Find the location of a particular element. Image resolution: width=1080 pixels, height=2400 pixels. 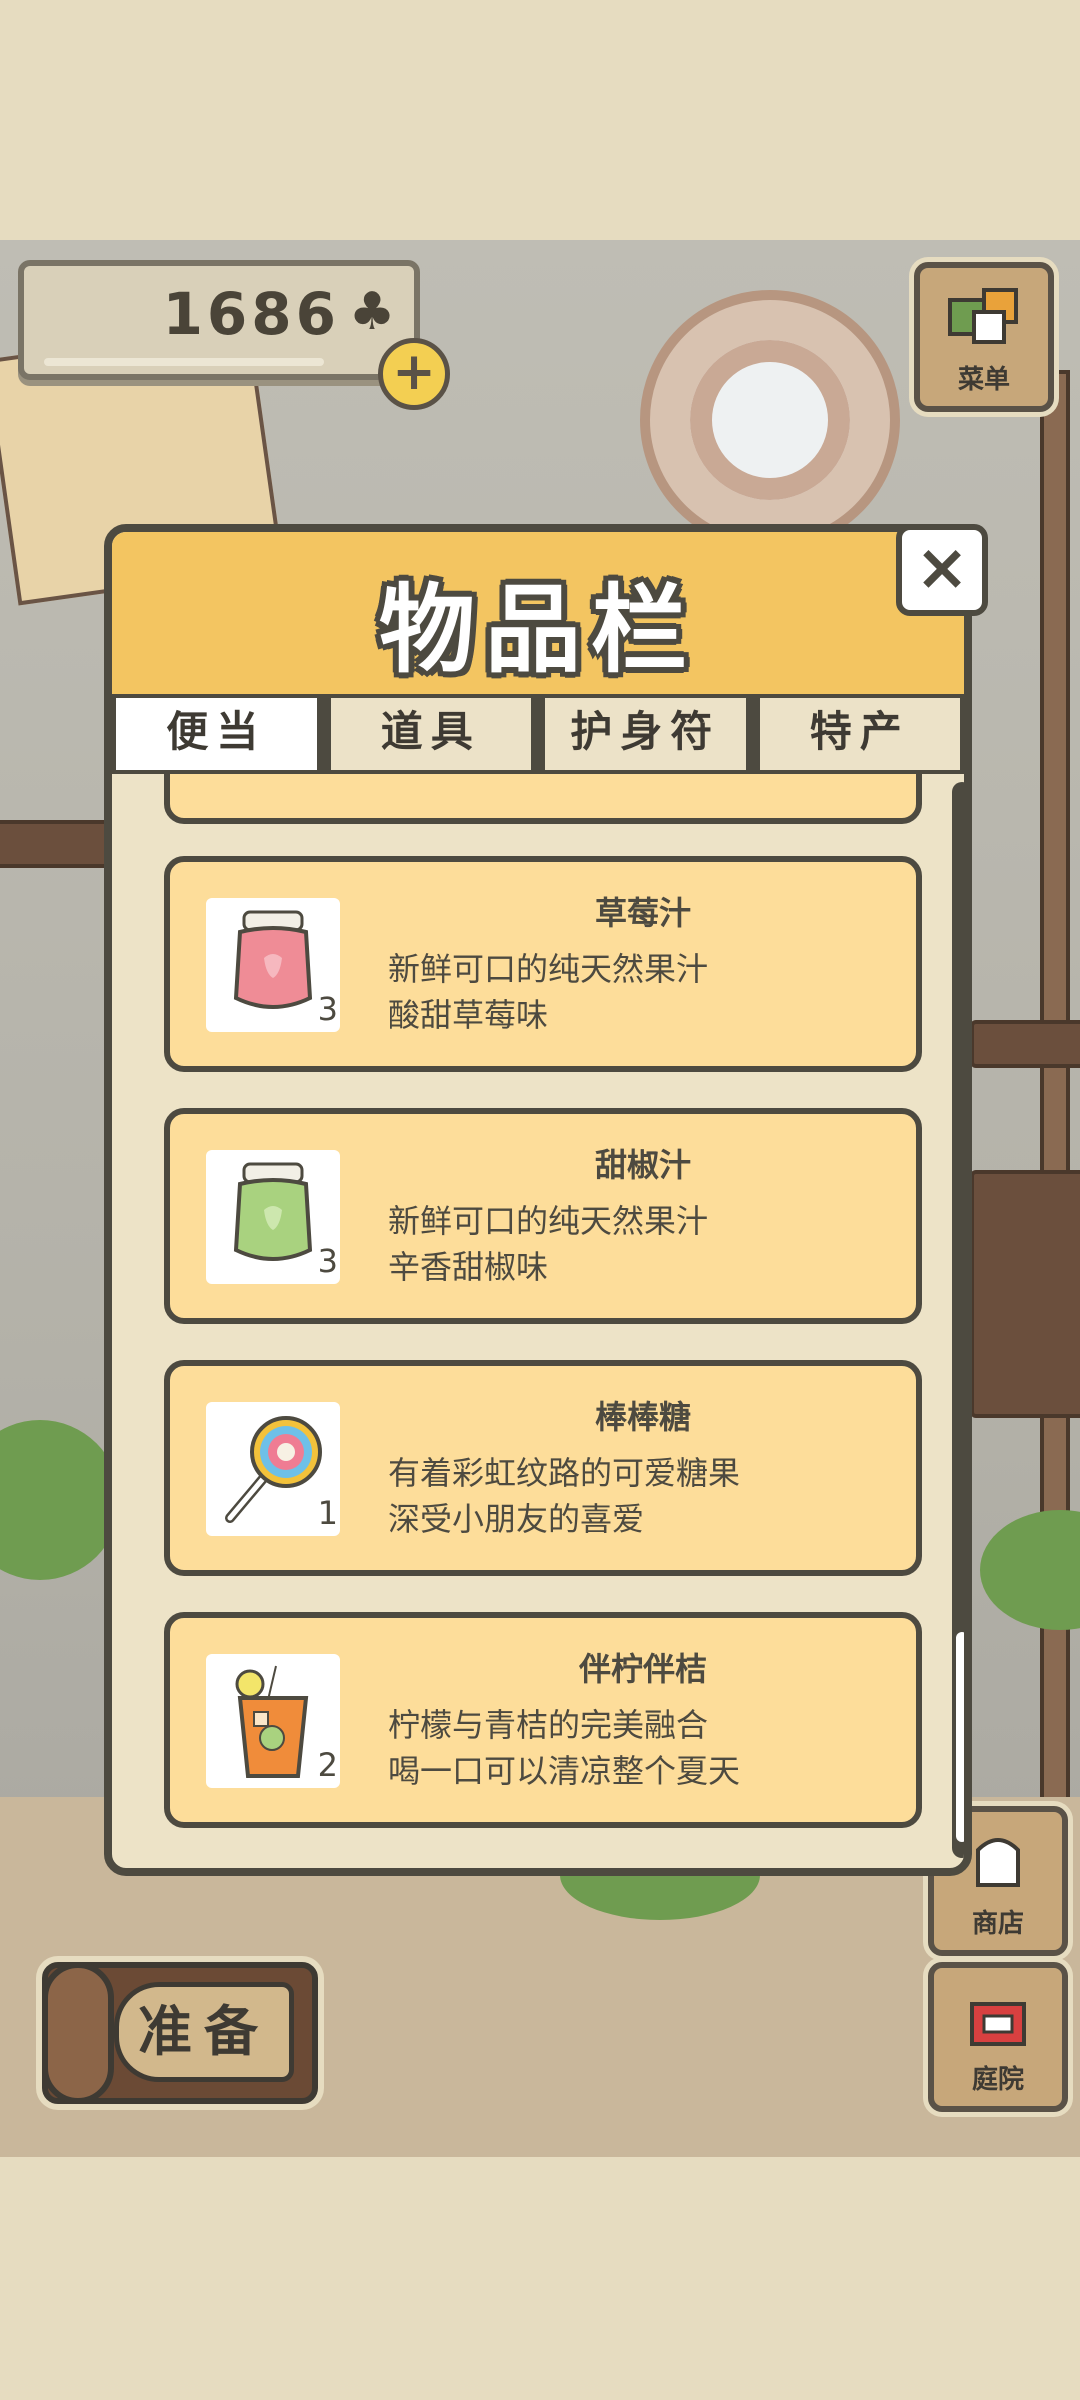

garden-label: 庭院 is located at coordinates (997, 2080).